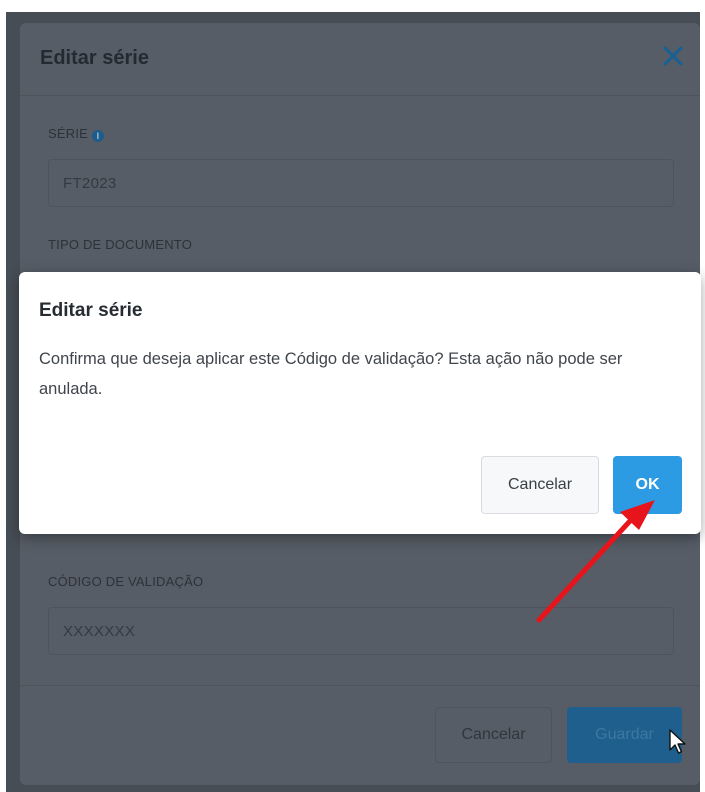 Image resolution: width=705 pixels, height=792 pixels. Describe the element at coordinates (677, 741) in the screenshot. I see `mouse-pointer-icon` at that location.